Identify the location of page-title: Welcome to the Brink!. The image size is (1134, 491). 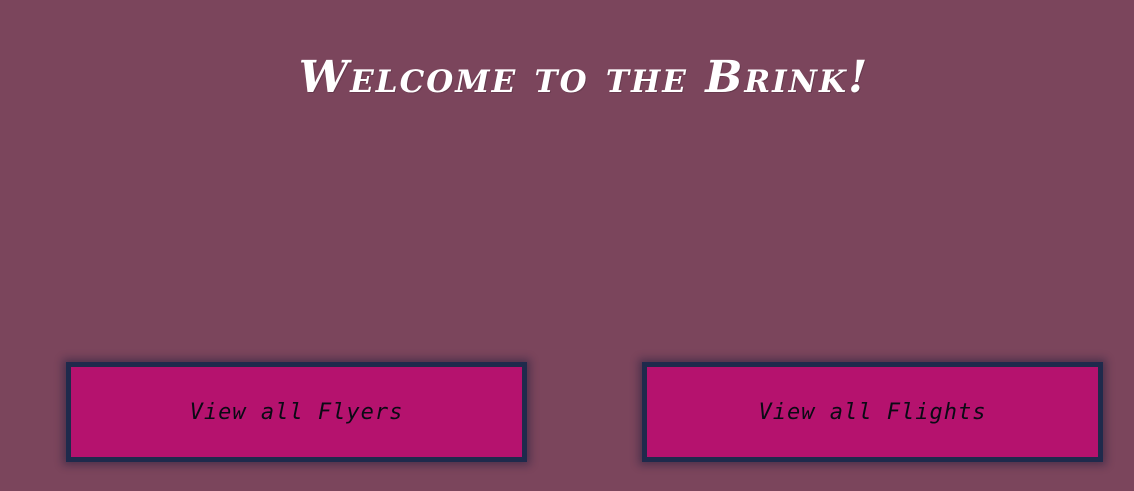
(567, 78).